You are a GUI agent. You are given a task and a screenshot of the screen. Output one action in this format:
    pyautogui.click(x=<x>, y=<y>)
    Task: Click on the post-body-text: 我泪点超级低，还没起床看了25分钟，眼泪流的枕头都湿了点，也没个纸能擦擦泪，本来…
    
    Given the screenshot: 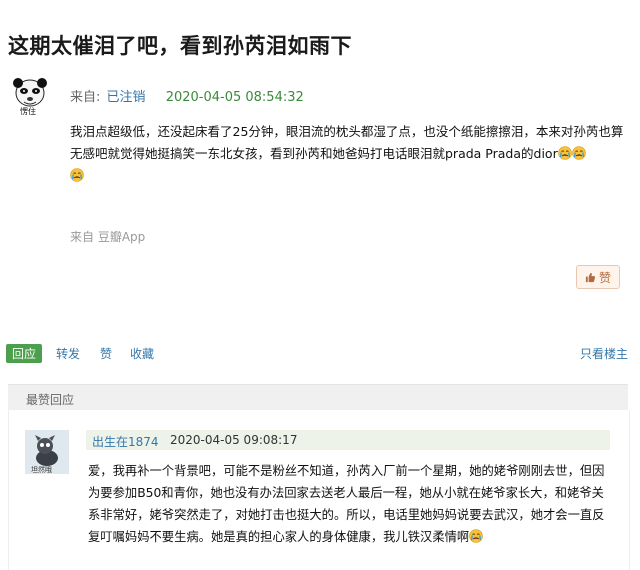 What is the action you would take?
    pyautogui.click(x=347, y=142)
    